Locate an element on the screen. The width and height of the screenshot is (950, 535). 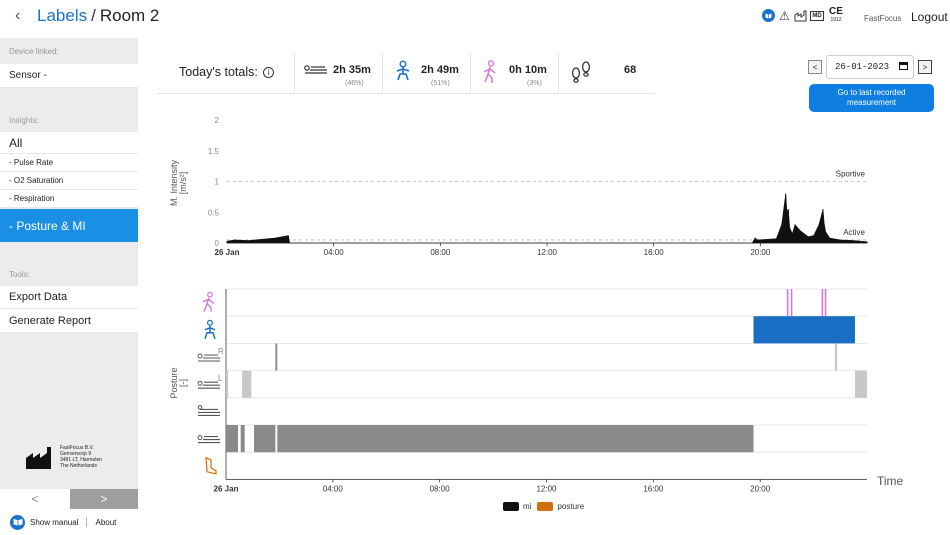
posture-xtick-label: 04:00 is located at coordinates (333, 488).